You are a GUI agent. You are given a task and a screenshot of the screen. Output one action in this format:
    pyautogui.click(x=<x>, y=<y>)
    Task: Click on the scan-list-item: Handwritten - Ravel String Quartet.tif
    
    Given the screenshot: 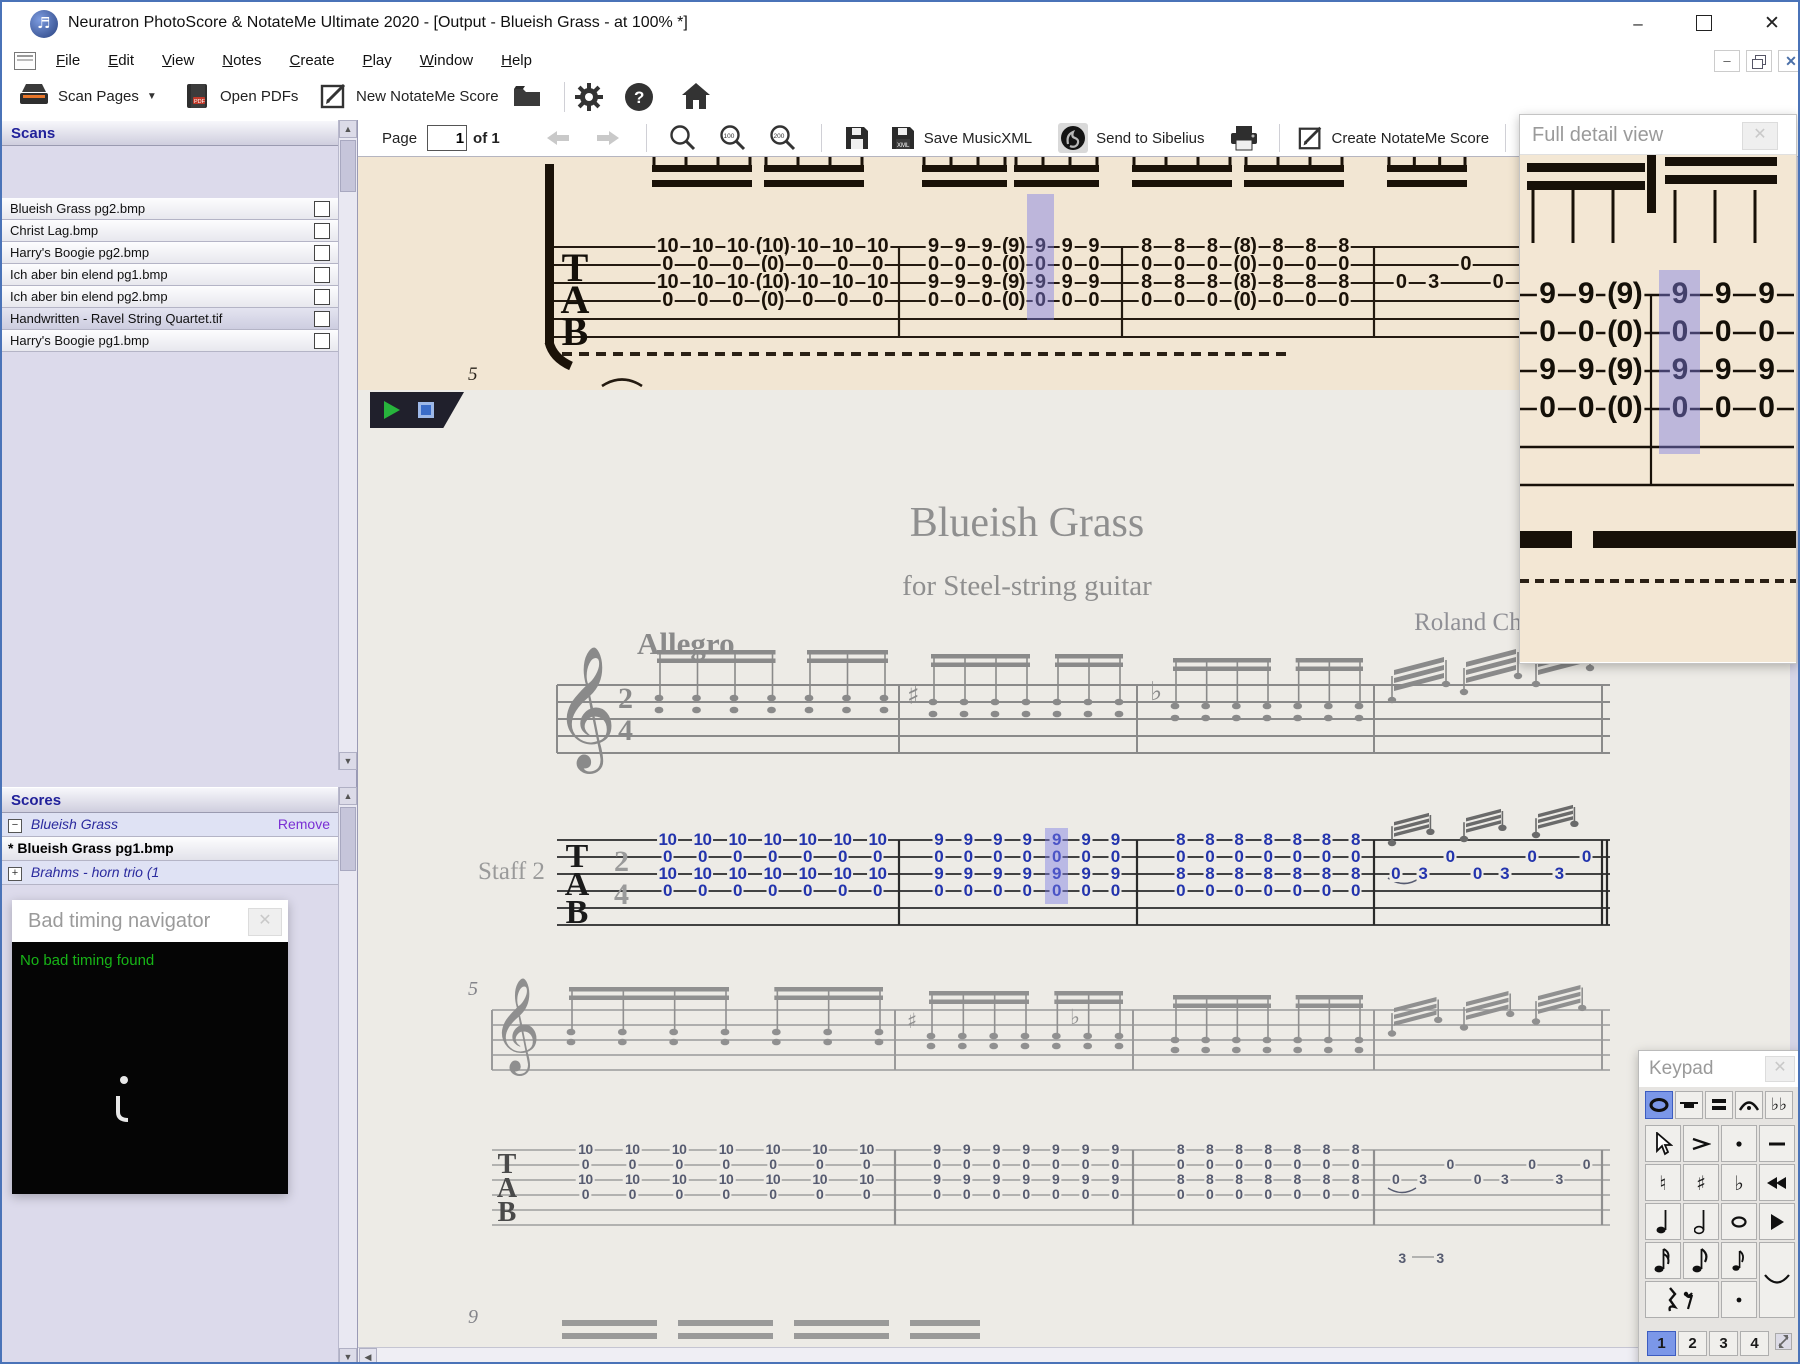 What is the action you would take?
    pyautogui.click(x=170, y=319)
    